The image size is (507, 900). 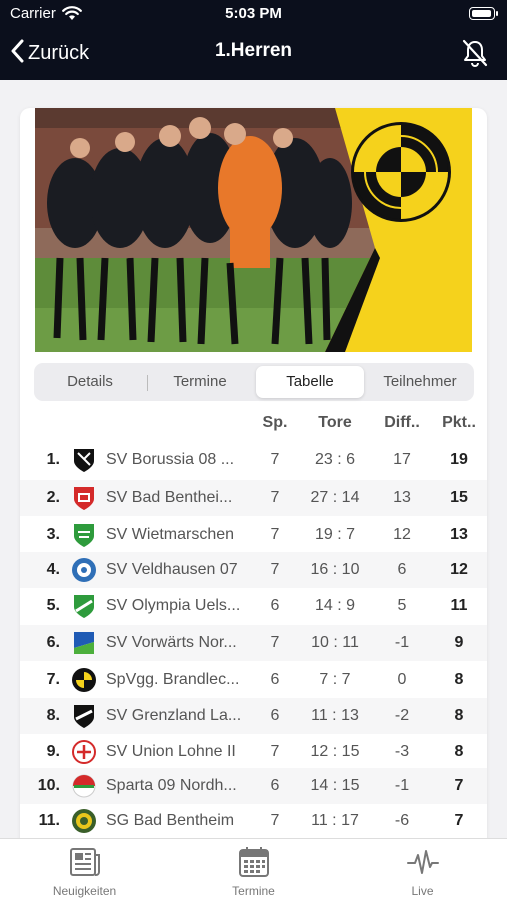 I want to click on tab-termine-nav: Termine, so click(x=253, y=869).